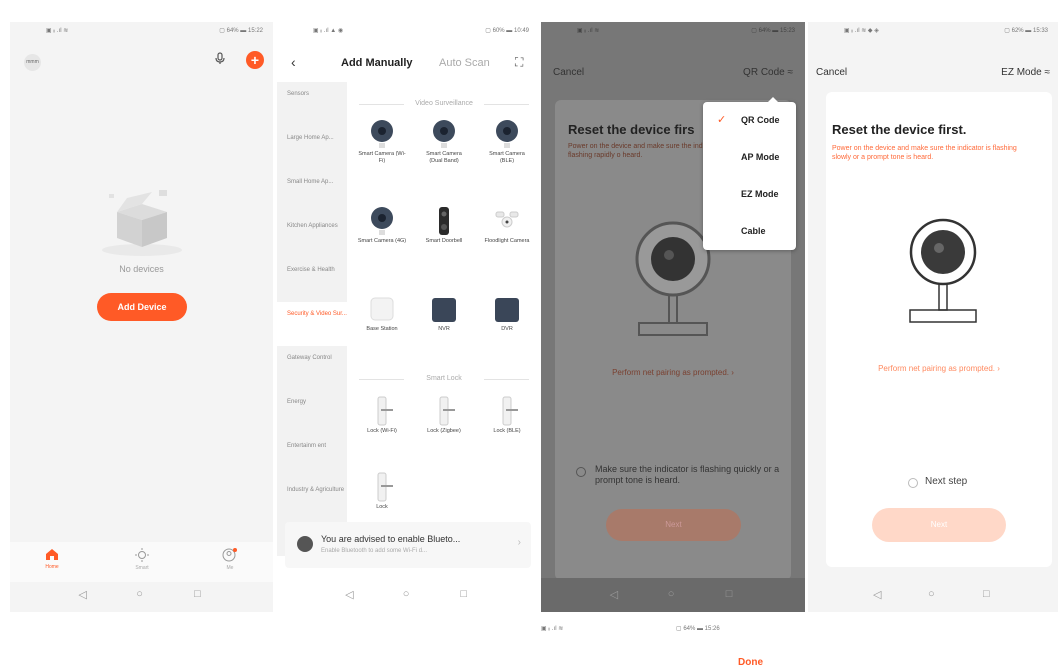 The width and height of the screenshot is (1059, 671). Describe the element at coordinates (444, 415) in the screenshot. I see `device-lock-zigbee: Lock (Zigbee)` at that location.